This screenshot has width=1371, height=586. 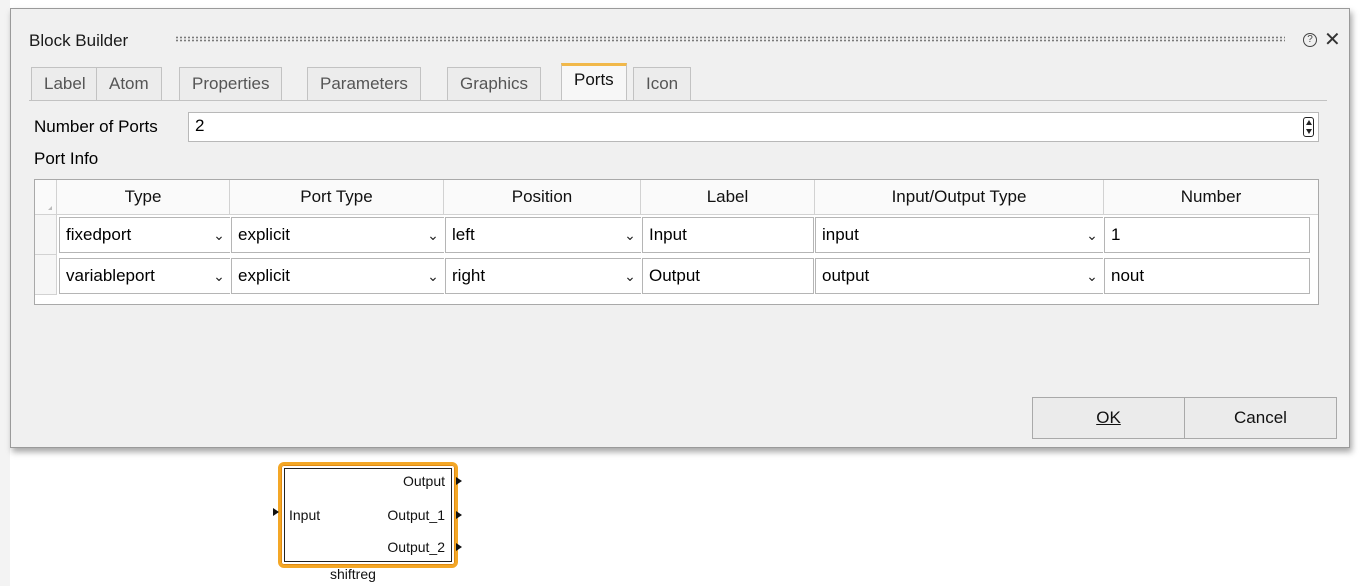 What do you see at coordinates (200, 125) in the screenshot?
I see `number-of-ports-value: 2` at bounding box center [200, 125].